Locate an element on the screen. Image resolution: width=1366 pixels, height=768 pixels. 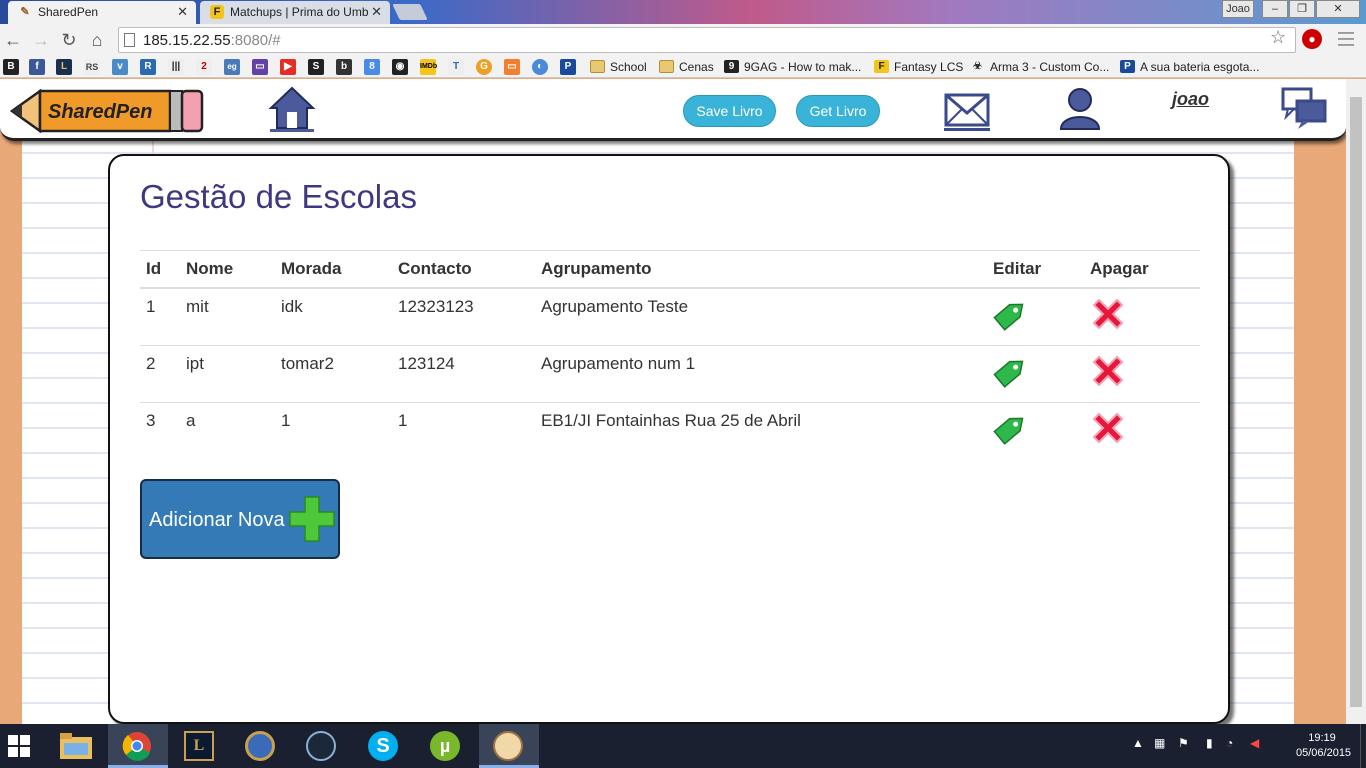
tray-volume-muted-icon: ◀ is located at coordinates (1254, 743).